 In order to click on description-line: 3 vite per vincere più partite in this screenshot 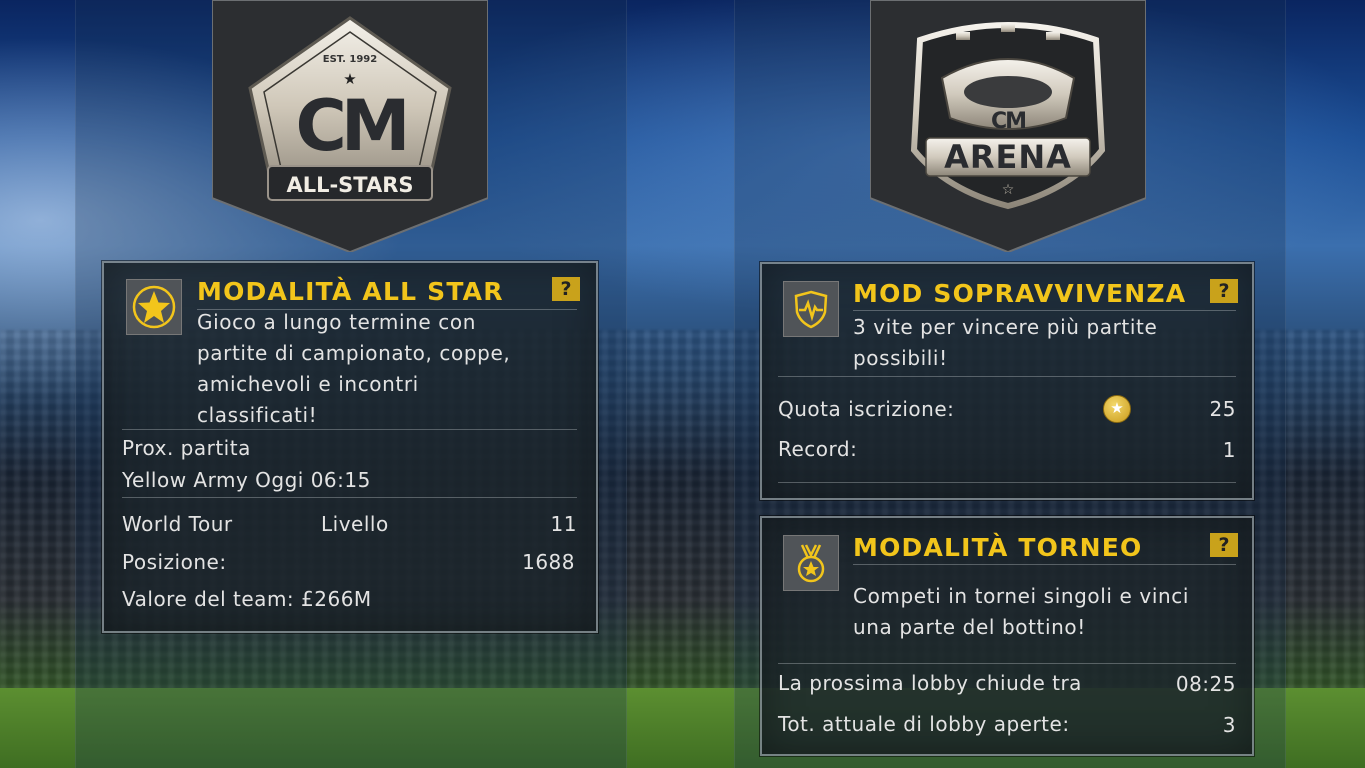, I will do `click(1005, 327)`.